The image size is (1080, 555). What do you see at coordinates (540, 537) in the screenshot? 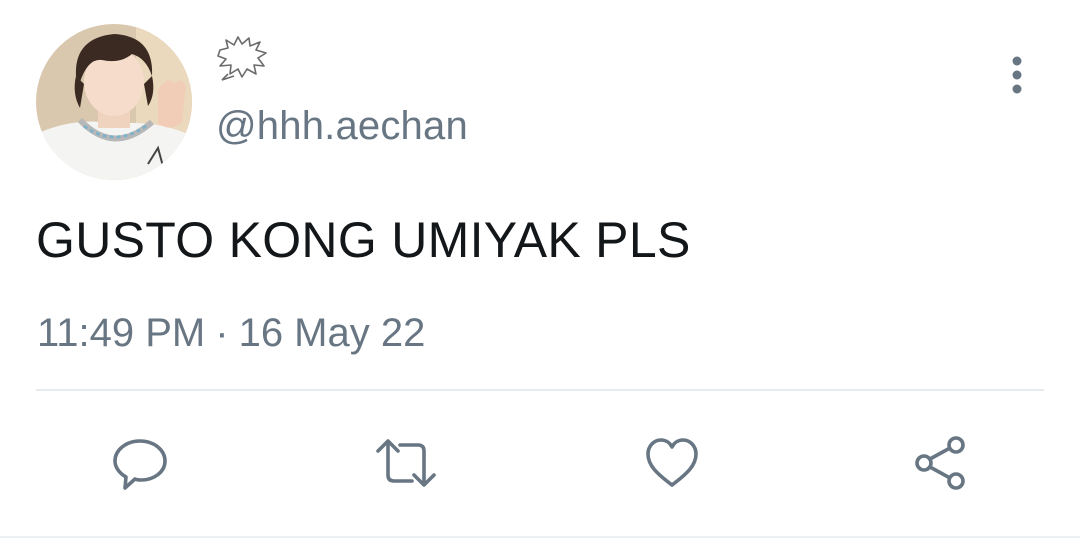
I see `bottom-border` at bounding box center [540, 537].